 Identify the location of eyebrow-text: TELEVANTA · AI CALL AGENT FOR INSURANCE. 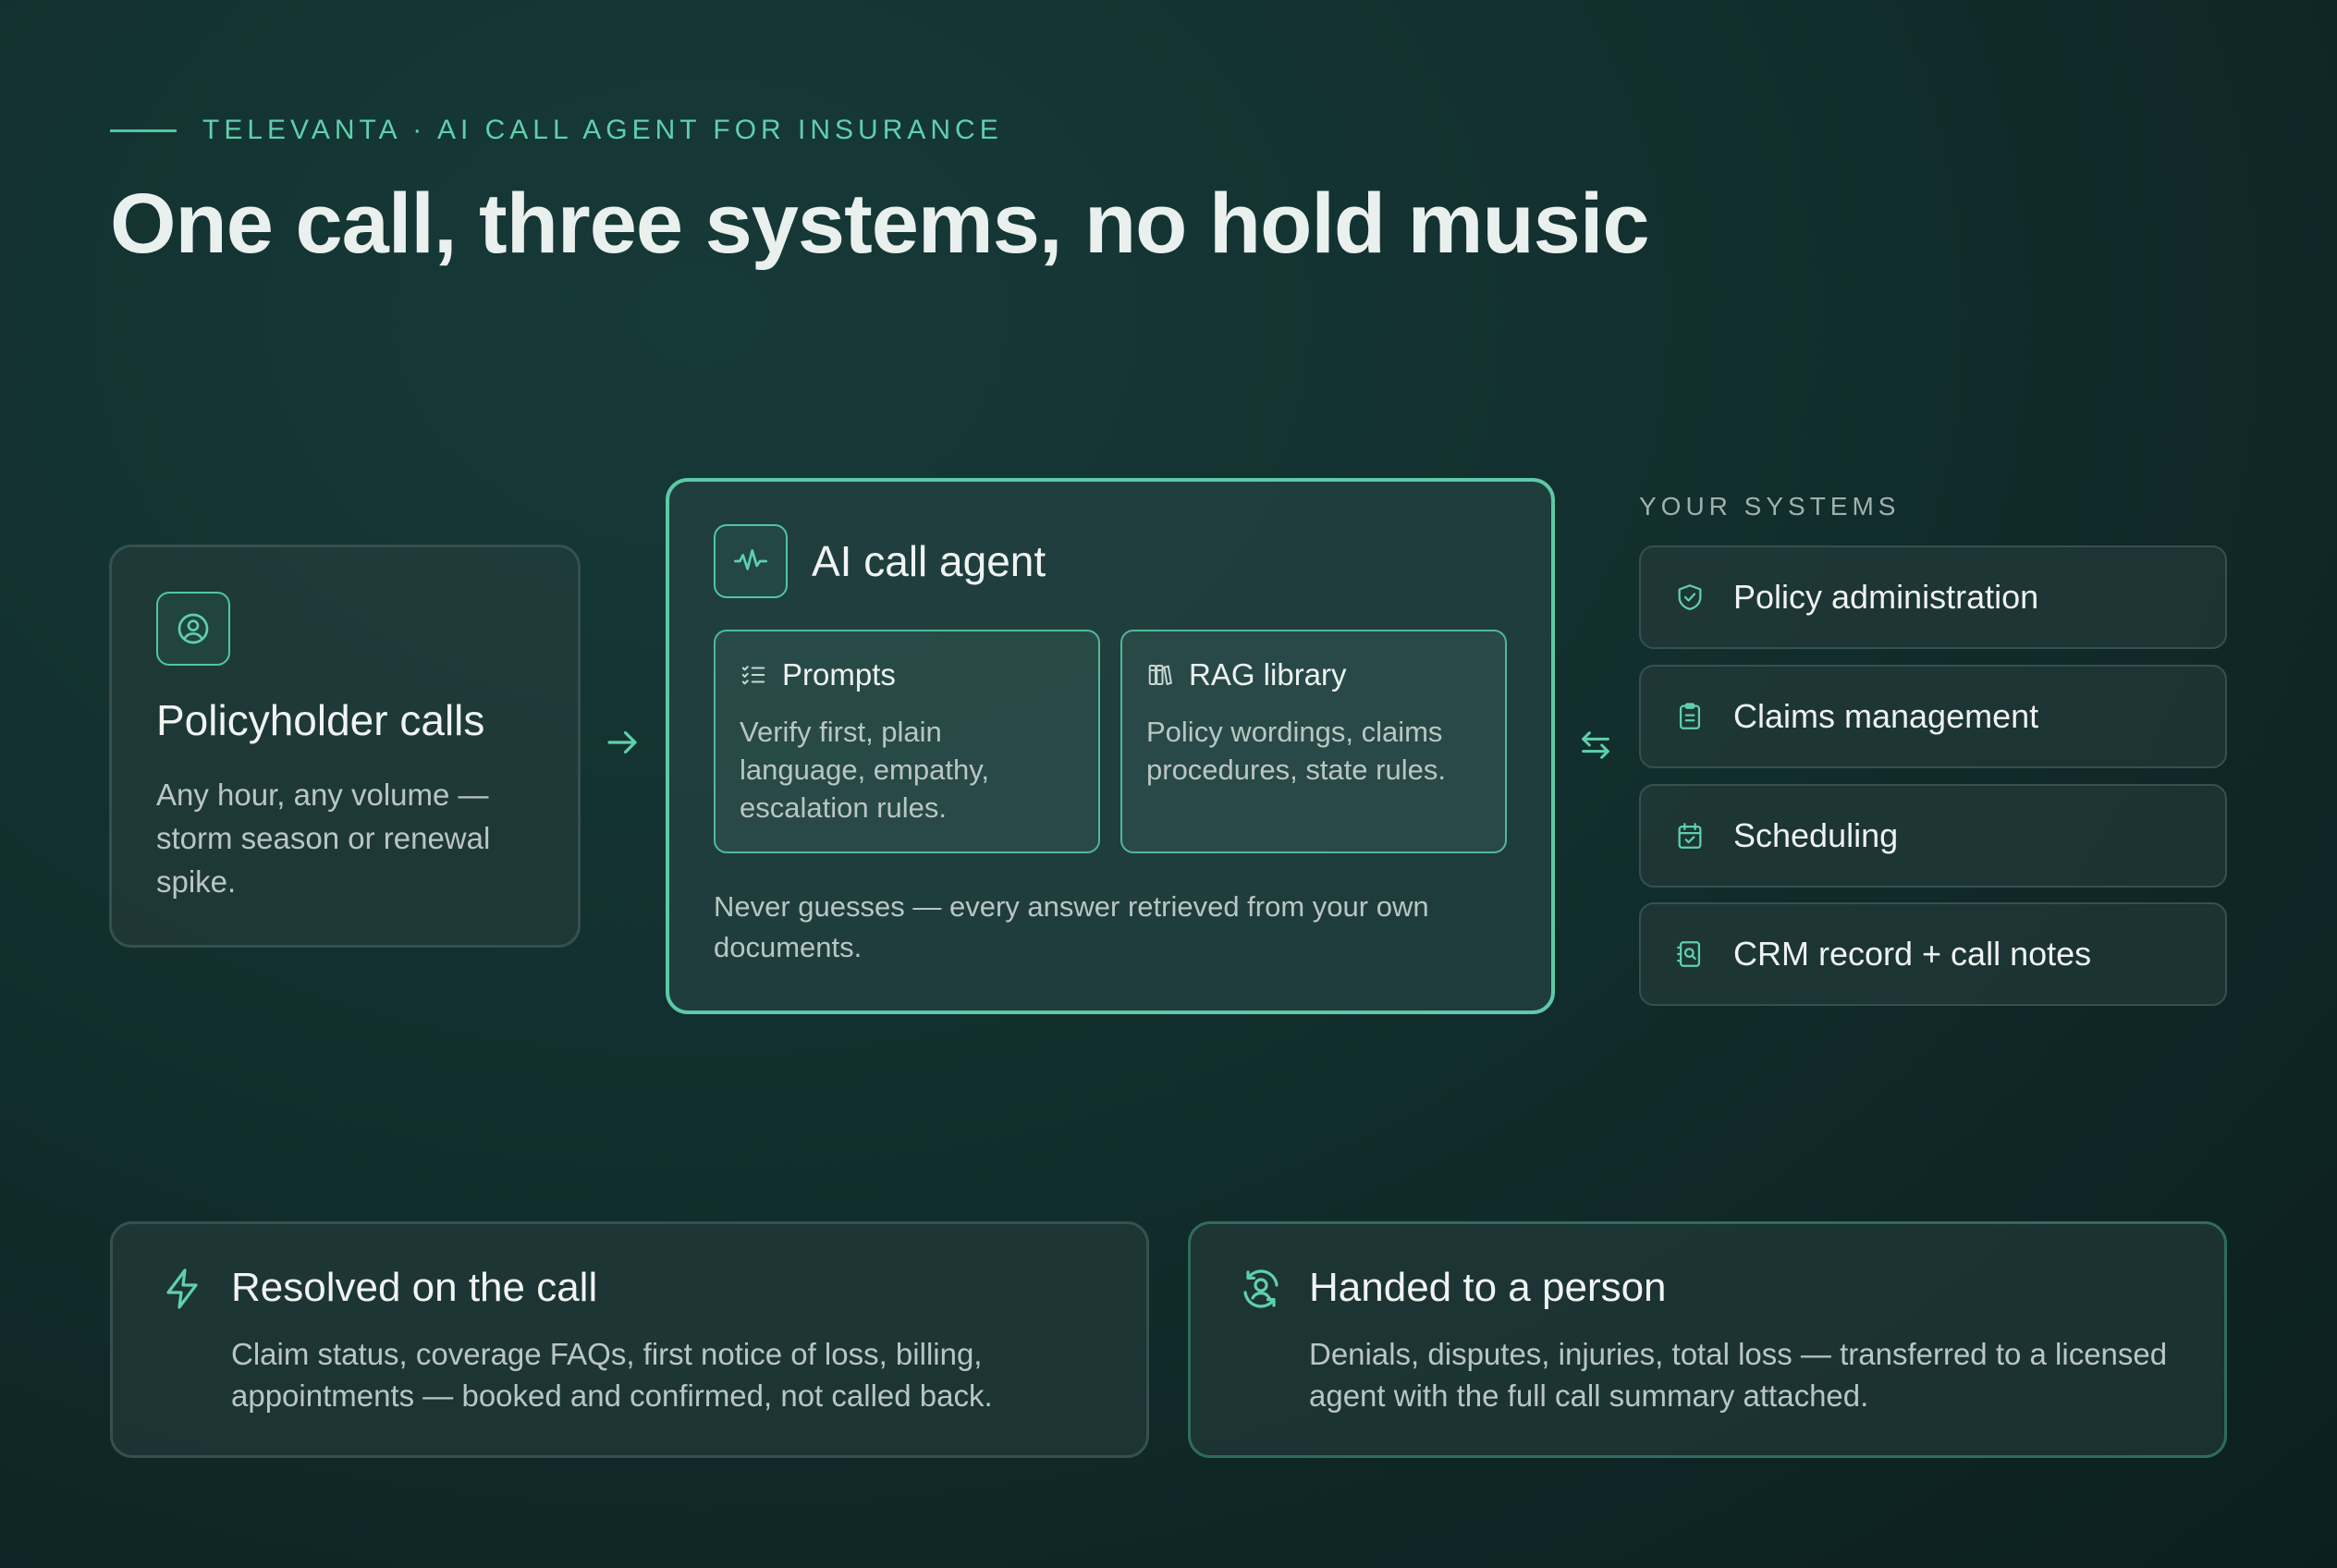
(602, 130).